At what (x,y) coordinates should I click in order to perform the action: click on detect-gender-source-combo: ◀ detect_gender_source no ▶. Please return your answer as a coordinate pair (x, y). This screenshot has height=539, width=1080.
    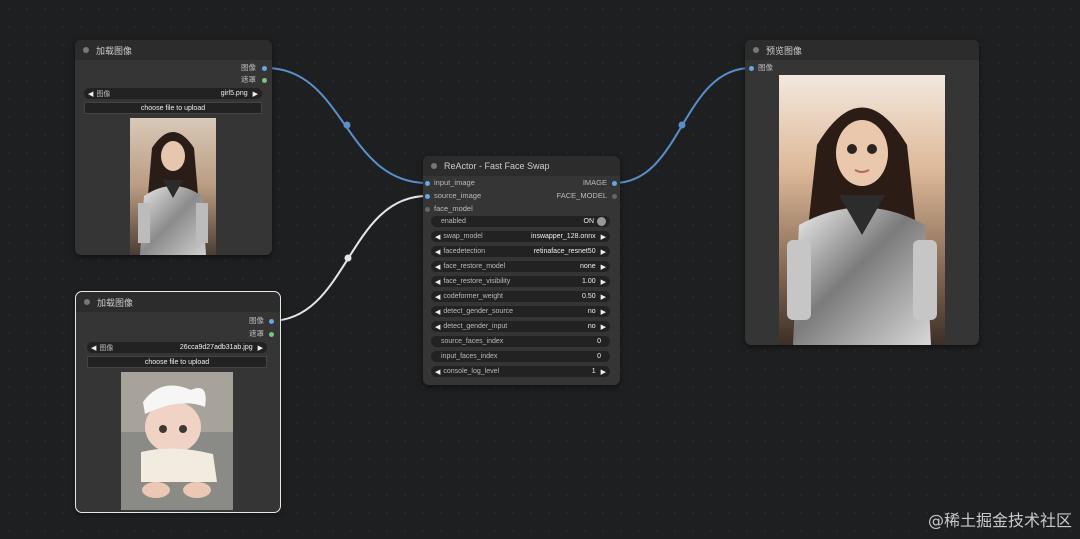
    Looking at the image, I should click on (520, 311).